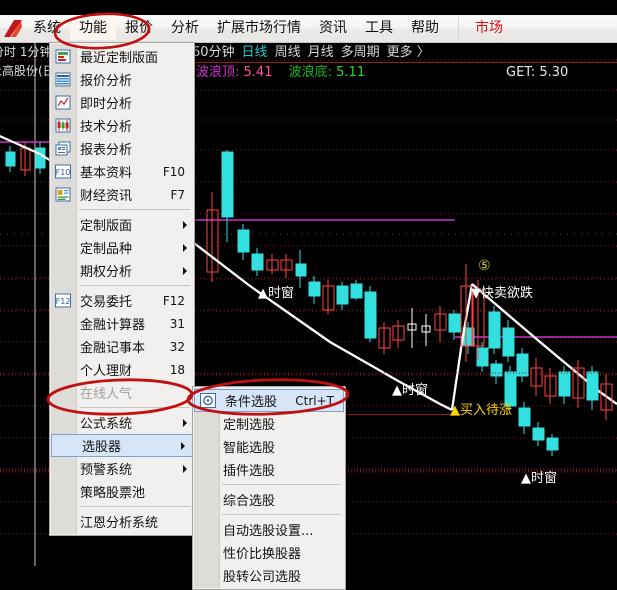 Image resolution: width=617 pixels, height=590 pixels. I want to click on svg-text: F12, so click(62, 301).